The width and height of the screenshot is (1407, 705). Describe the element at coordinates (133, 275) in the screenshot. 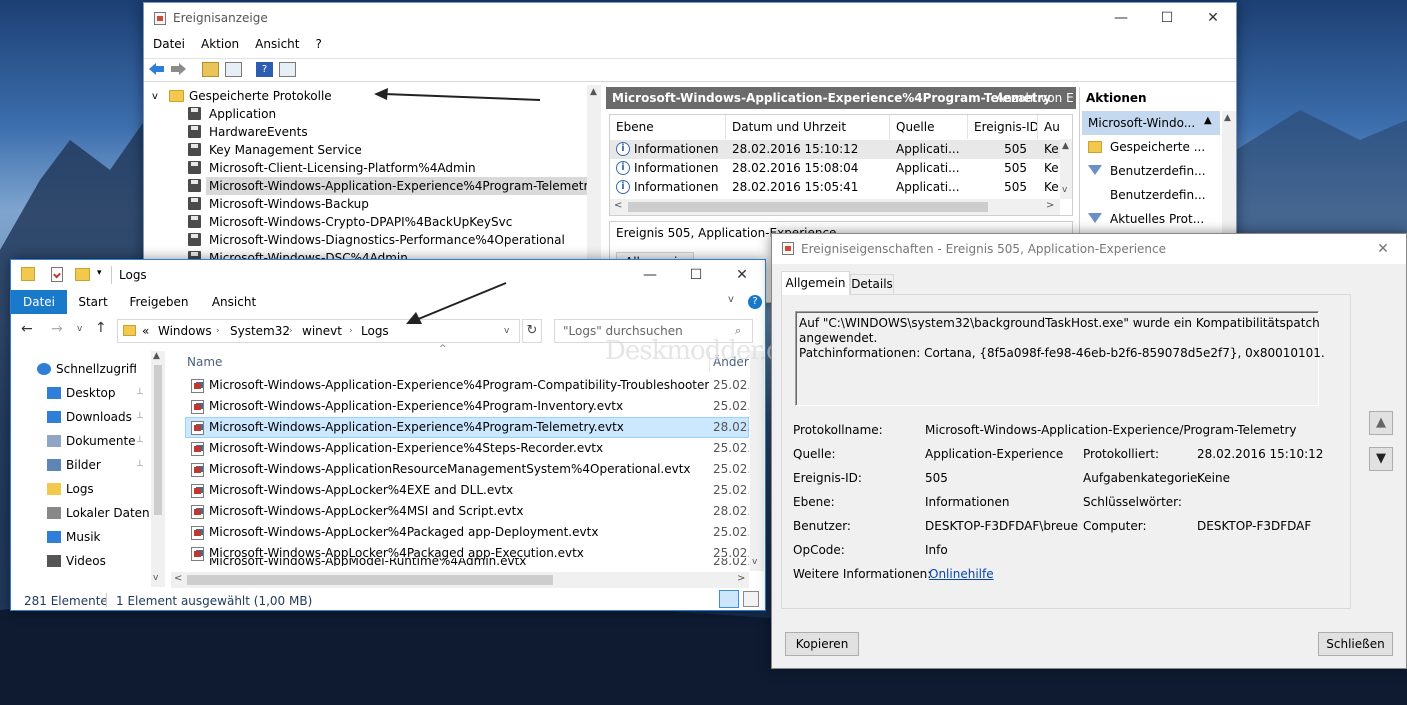

I see `explorer-title: Logs` at that location.